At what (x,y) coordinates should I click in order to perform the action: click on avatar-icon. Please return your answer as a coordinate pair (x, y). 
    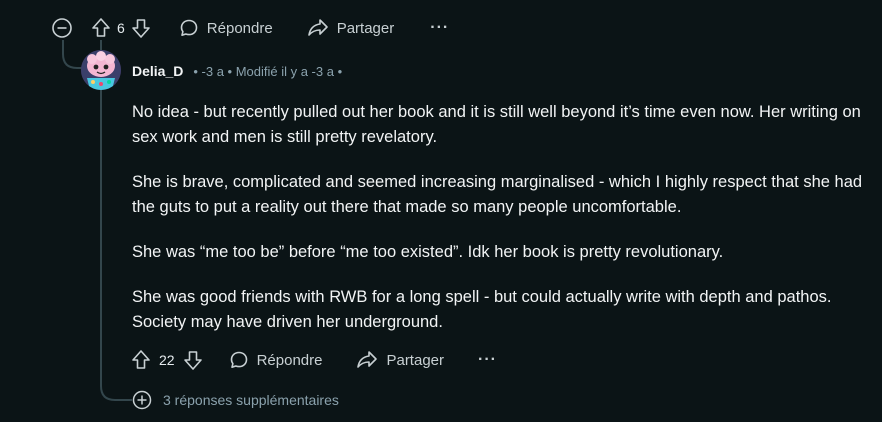
    Looking at the image, I should click on (101, 70).